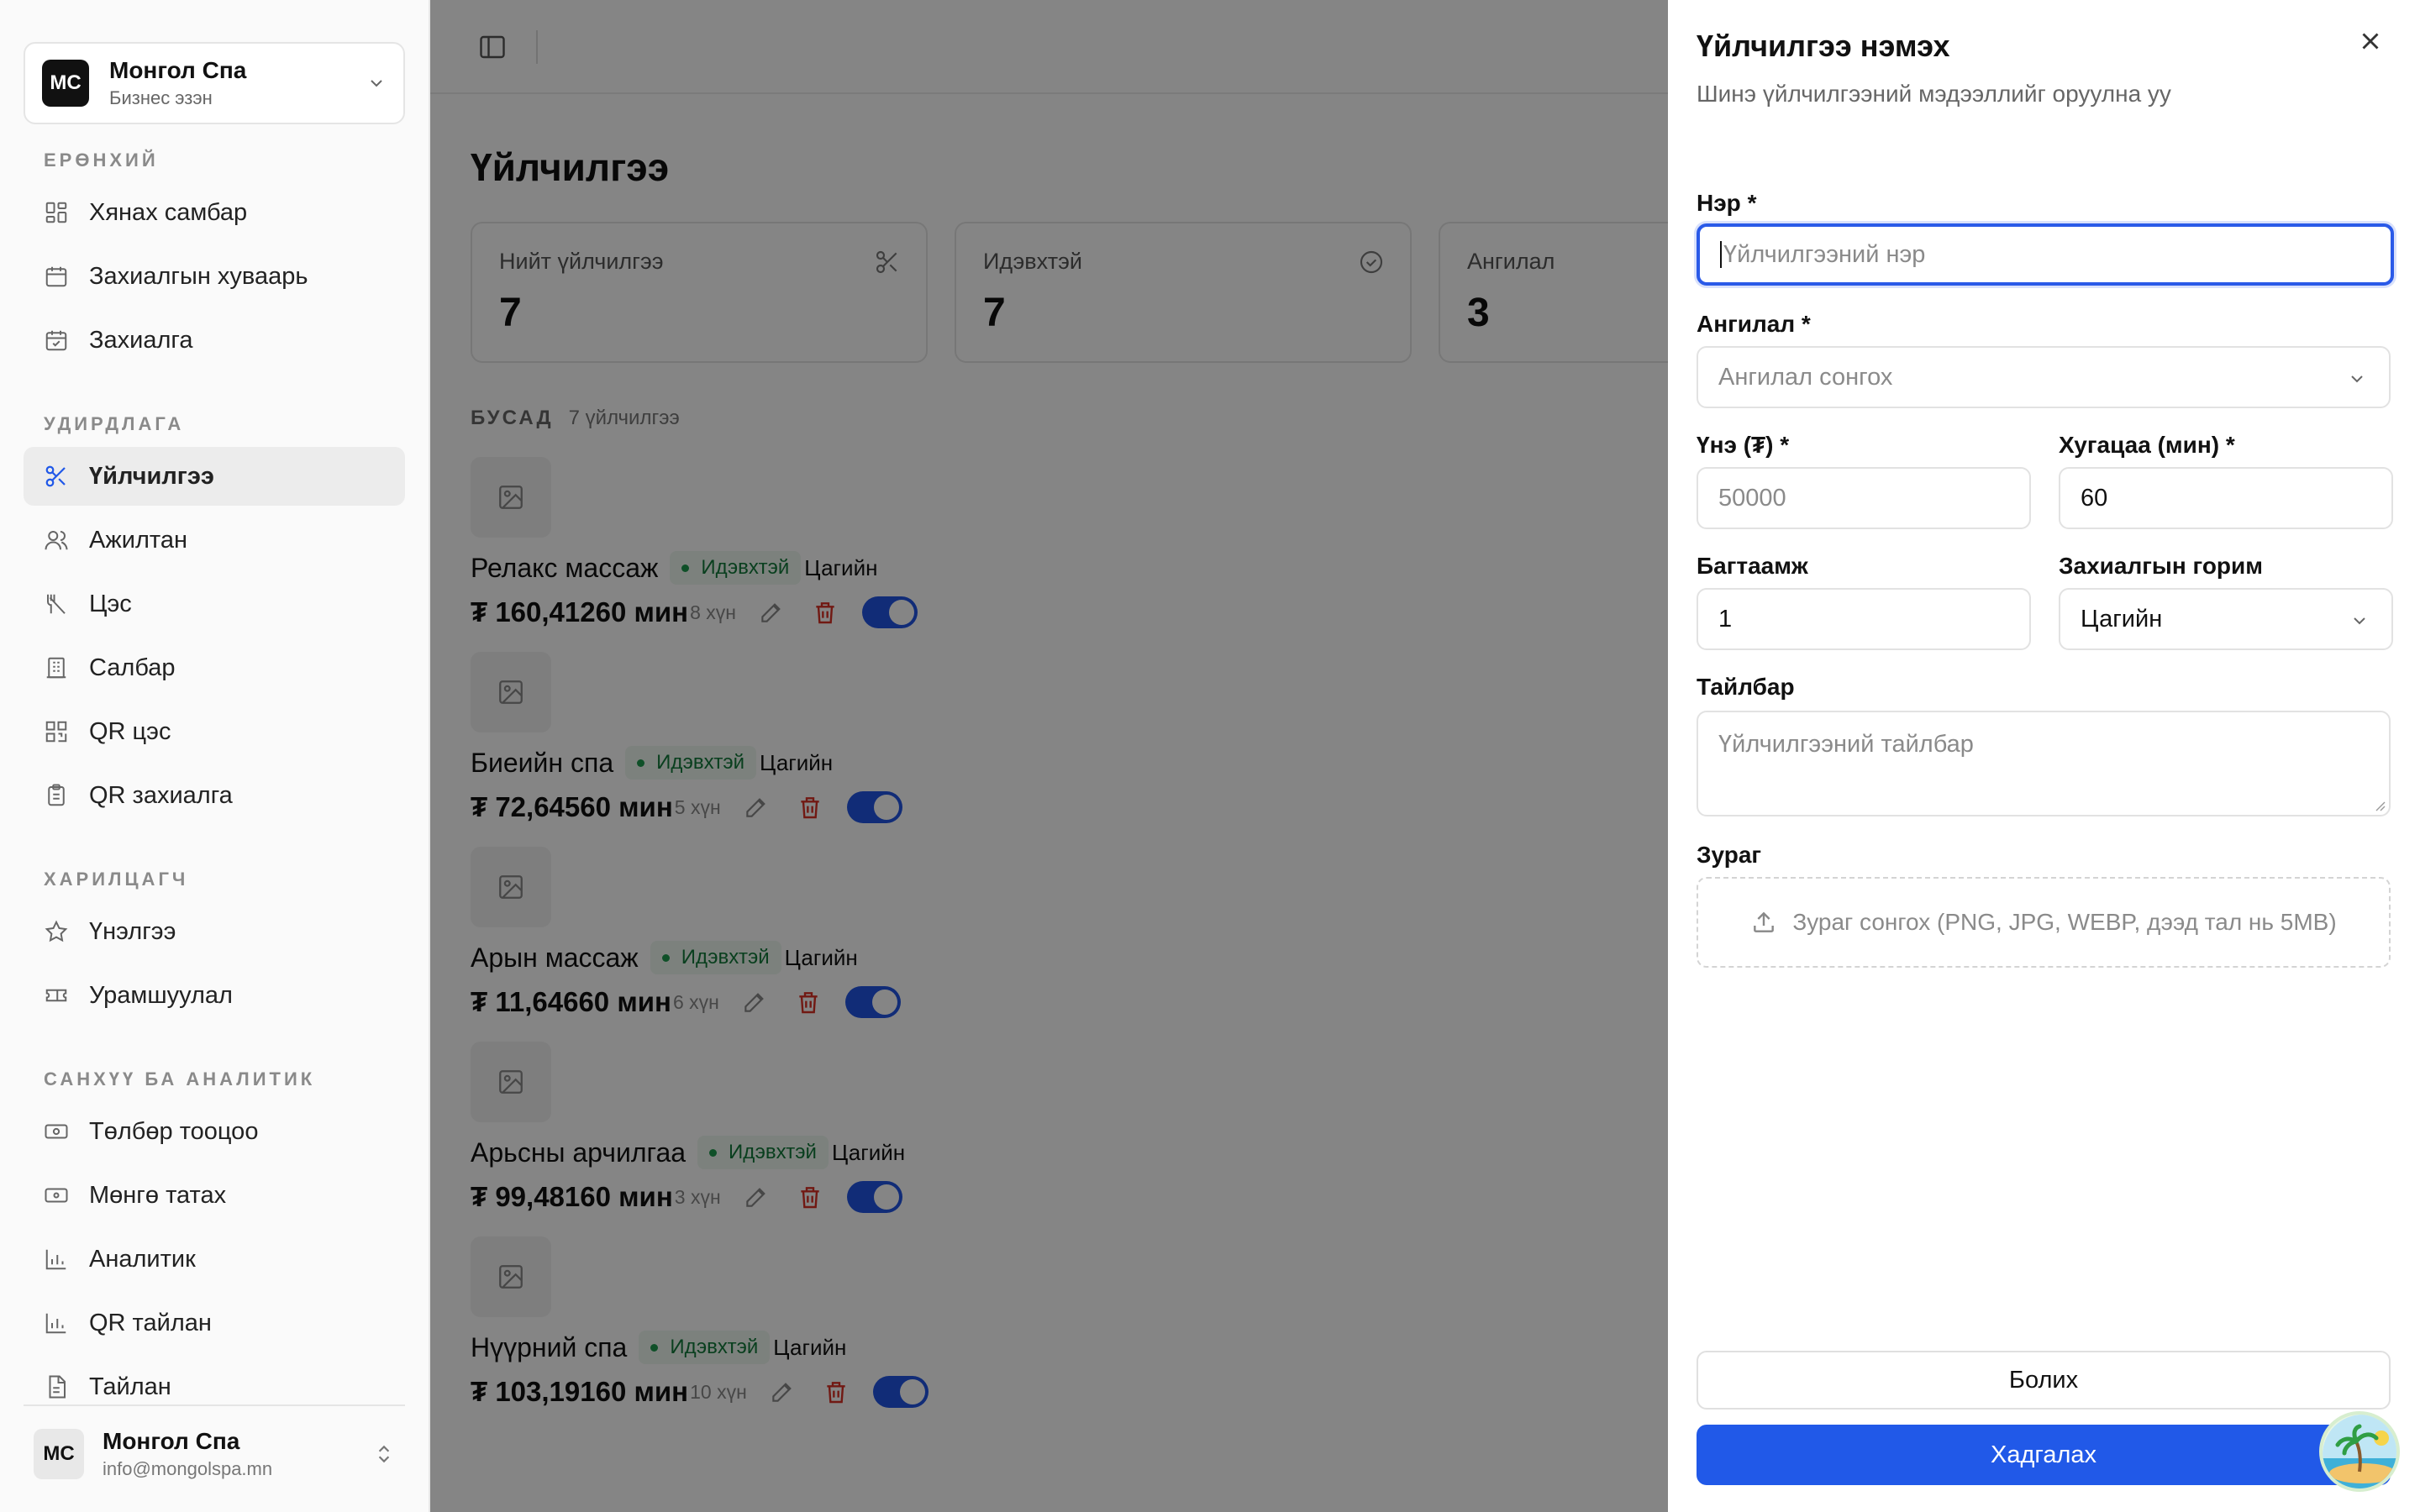  What do you see at coordinates (56, 995) in the screenshot?
I see `ticket-icon` at bounding box center [56, 995].